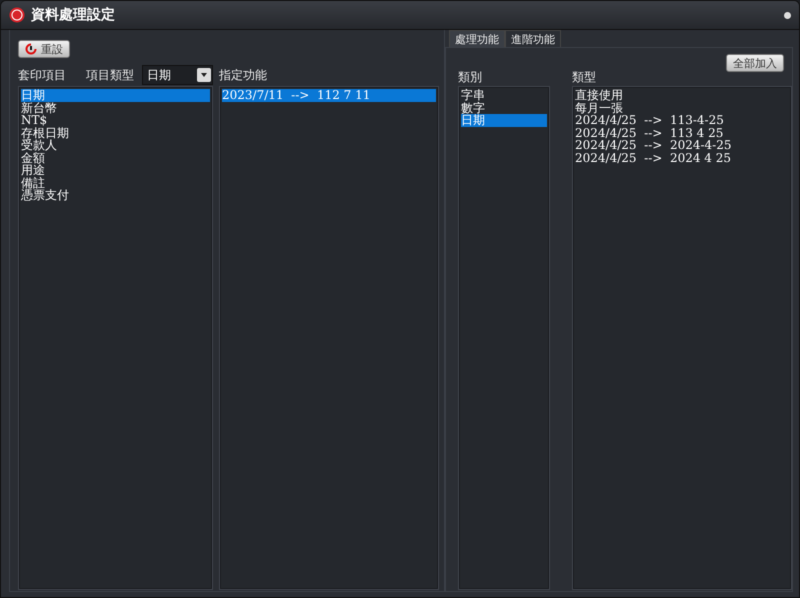 The height and width of the screenshot is (598, 800). What do you see at coordinates (115, 158) in the screenshot?
I see `list-item: 金額` at bounding box center [115, 158].